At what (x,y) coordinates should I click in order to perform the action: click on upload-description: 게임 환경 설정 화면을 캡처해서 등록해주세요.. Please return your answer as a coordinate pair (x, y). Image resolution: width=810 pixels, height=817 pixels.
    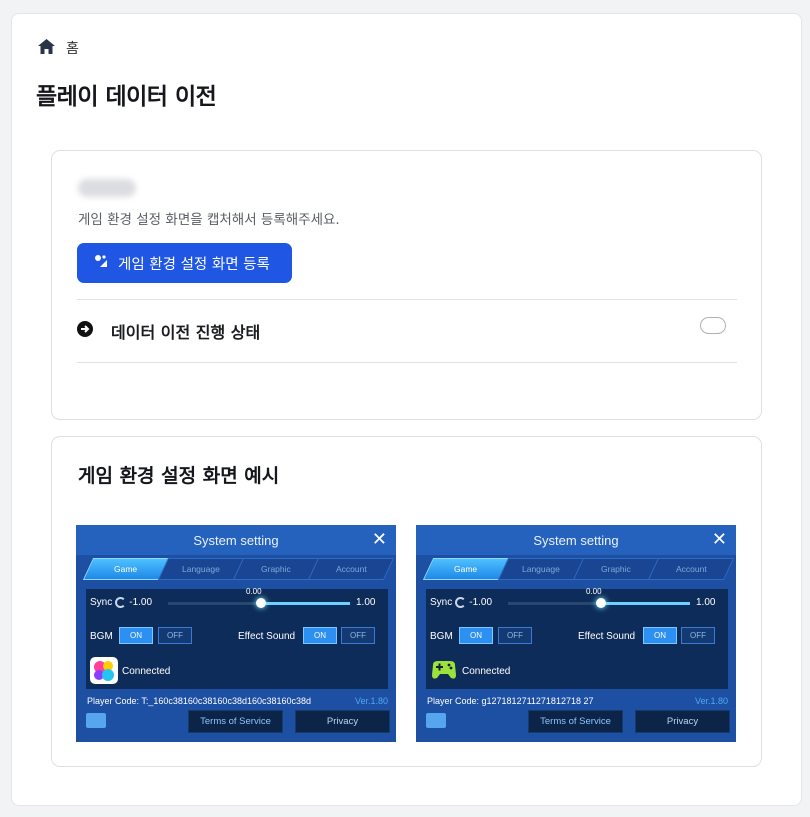
    Looking at the image, I should click on (209, 220).